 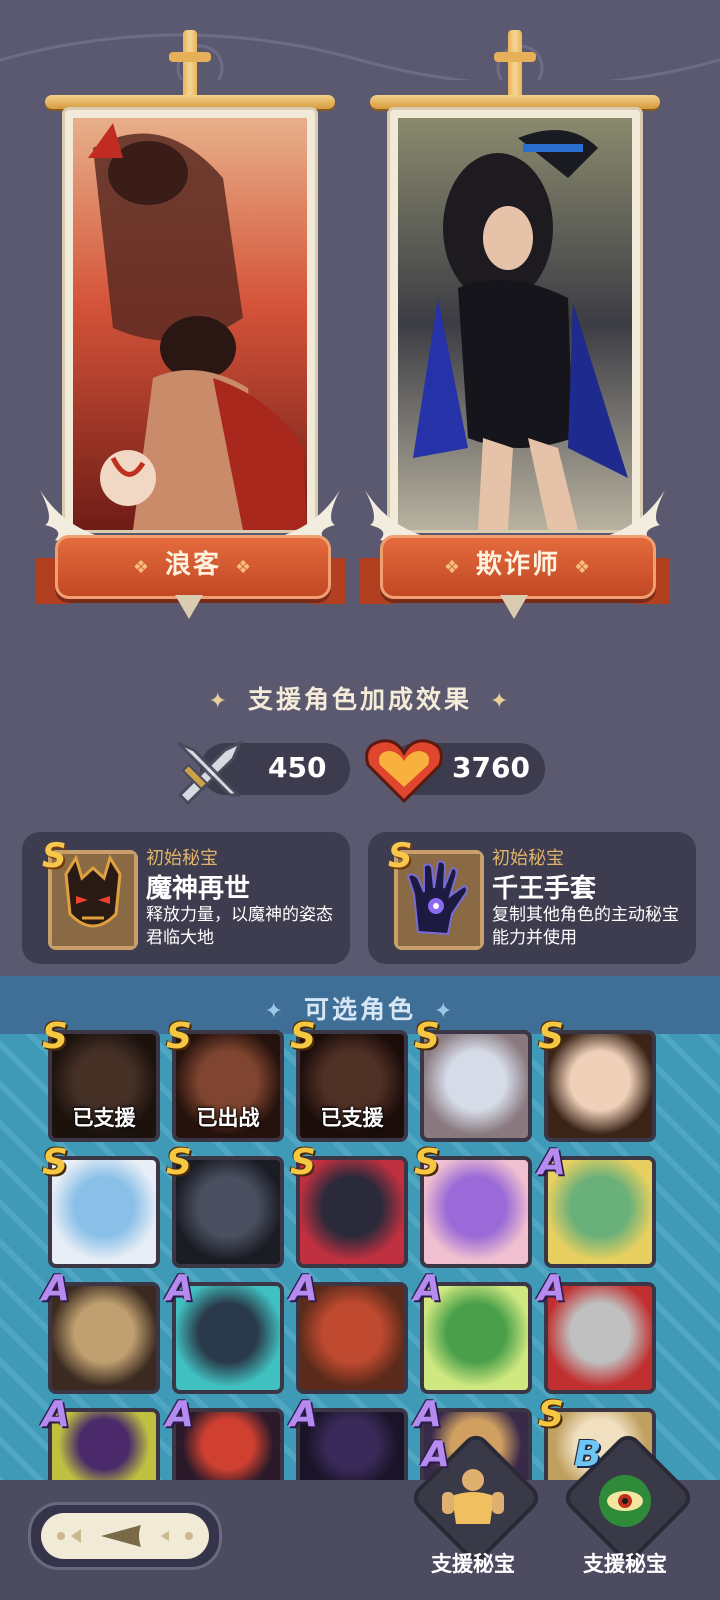 I want to click on character-name: ❖ 浪客 ❖, so click(x=193, y=565).